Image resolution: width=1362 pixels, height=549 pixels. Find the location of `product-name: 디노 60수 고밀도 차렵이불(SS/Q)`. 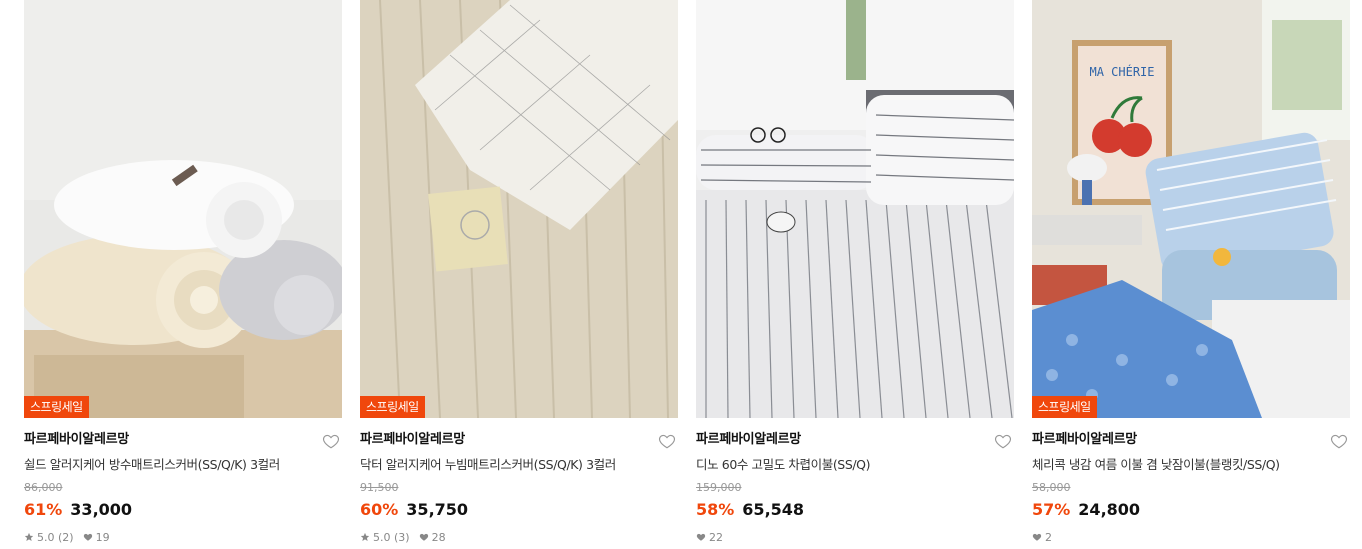

product-name: 디노 60수 고밀도 차렵이불(SS/Q) is located at coordinates (855, 465).